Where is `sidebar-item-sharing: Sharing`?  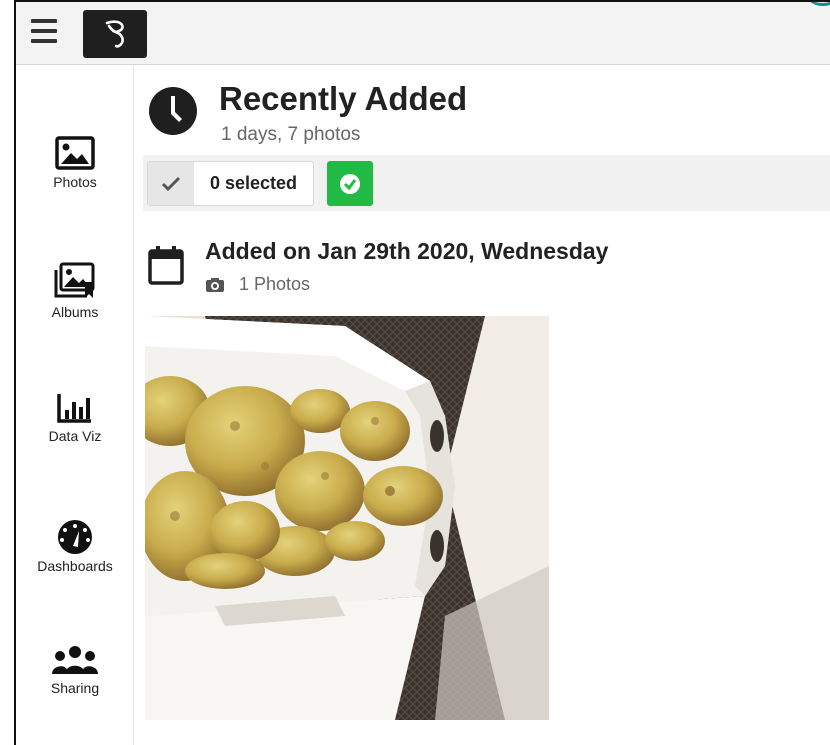
sidebar-item-sharing: Sharing is located at coordinates (75, 689).